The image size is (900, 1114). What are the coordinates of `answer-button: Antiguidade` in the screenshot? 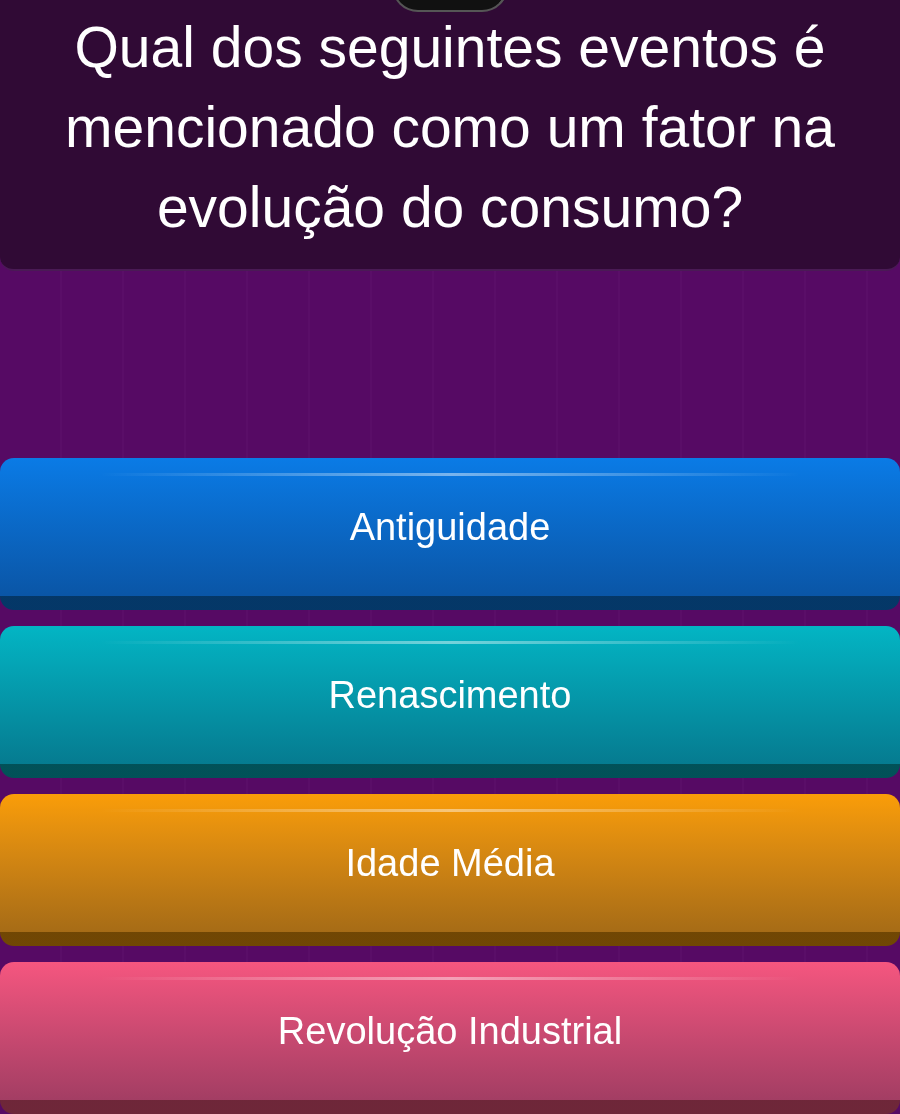 It's located at (450, 534).